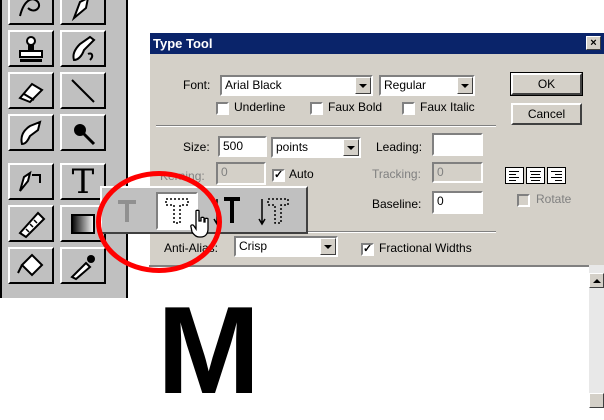  I want to click on style-select: Regular, so click(427, 85).